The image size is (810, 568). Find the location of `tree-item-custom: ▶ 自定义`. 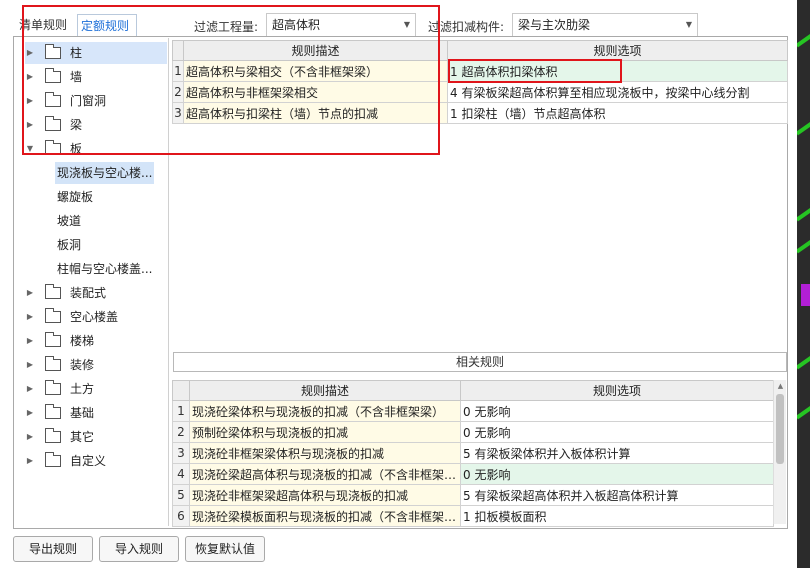

tree-item-custom: ▶ 自定义 is located at coordinates (96, 461).